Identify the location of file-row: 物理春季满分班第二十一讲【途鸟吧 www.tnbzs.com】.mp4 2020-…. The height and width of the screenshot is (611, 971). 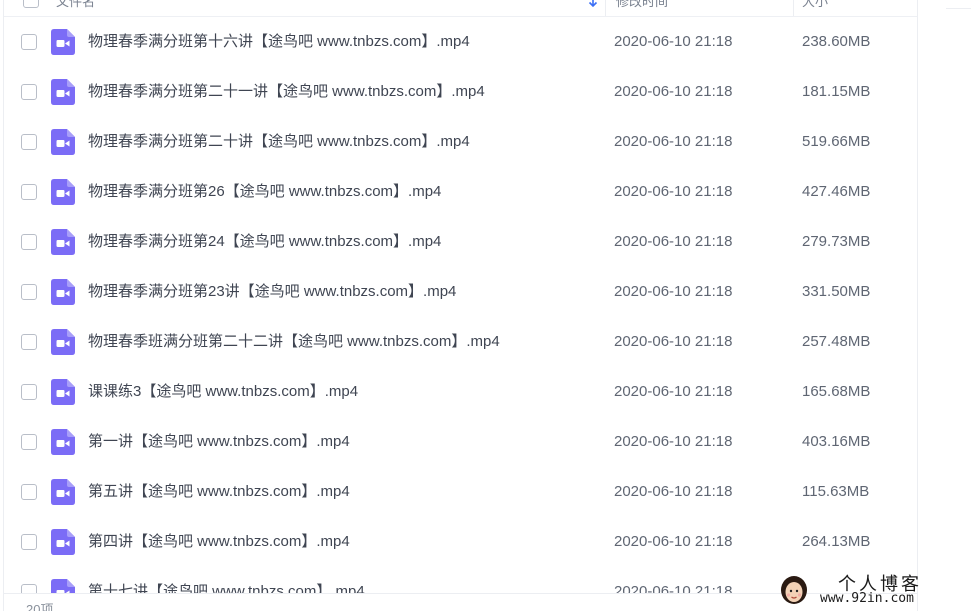
(460, 92).